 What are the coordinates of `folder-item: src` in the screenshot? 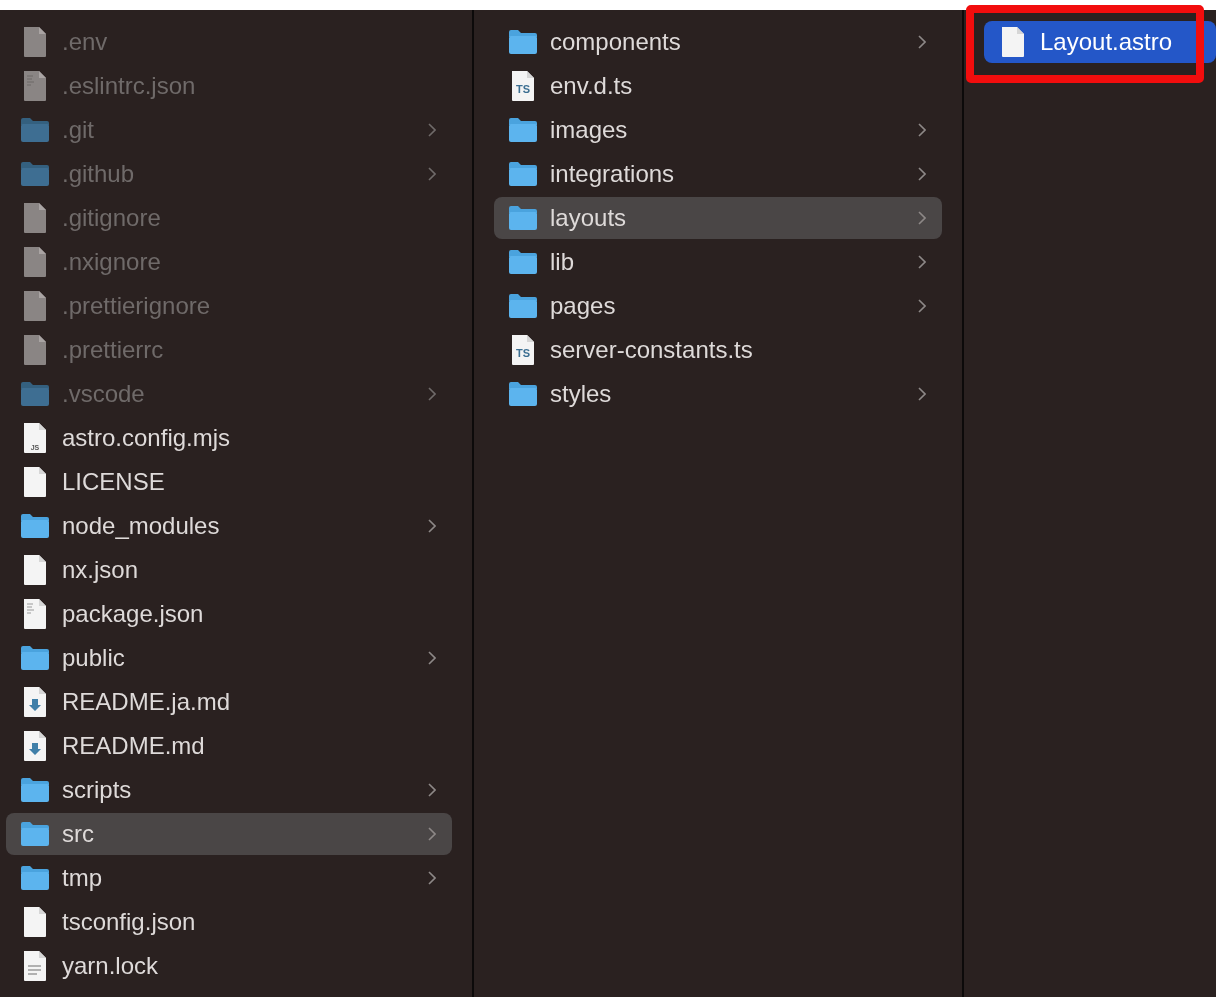 It's located at (229, 834).